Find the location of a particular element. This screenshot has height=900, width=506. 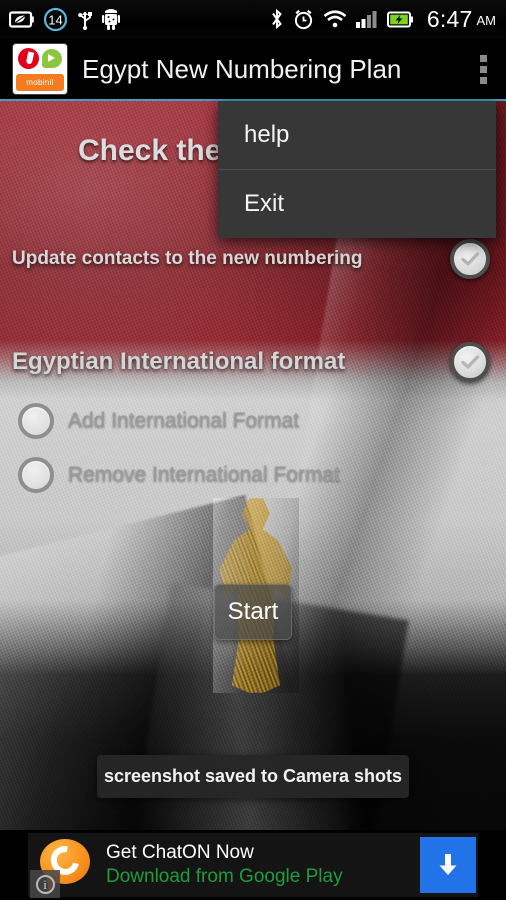

status-bar-left-icons: 14 is located at coordinates (60, 19).